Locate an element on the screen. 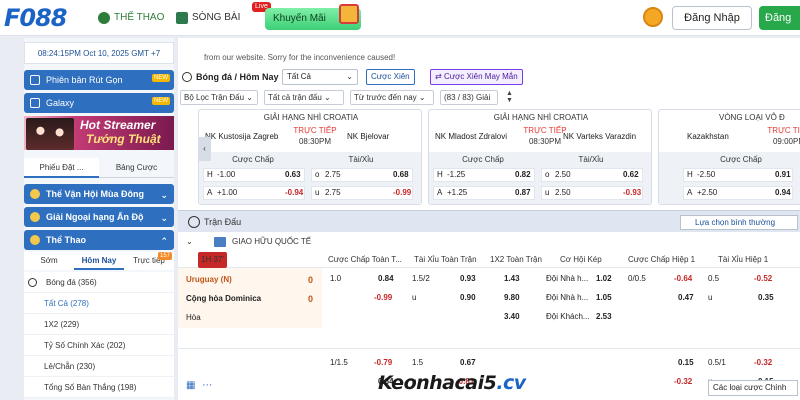 This screenshot has width=800, height=400. card-hdp-header: Cược Chấp is located at coordinates (483, 159).